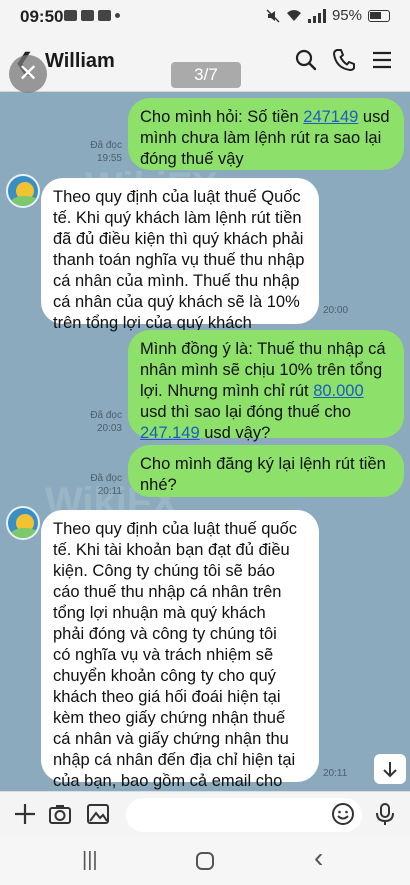 The image size is (410, 885). Describe the element at coordinates (316, 15) in the screenshot. I see `signal-icon` at that location.